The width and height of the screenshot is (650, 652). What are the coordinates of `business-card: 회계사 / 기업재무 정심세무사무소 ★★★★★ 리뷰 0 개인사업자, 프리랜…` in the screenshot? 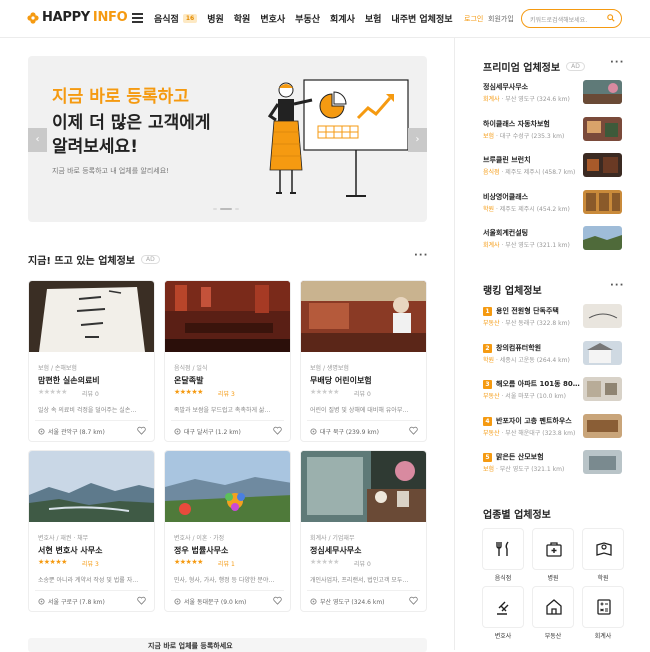 It's located at (363, 531).